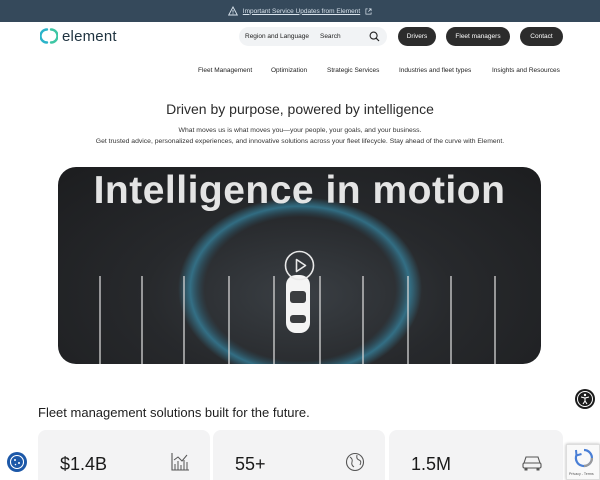  Describe the element at coordinates (478, 36) in the screenshot. I see `fleet-managers-button: Fleet managers` at that location.